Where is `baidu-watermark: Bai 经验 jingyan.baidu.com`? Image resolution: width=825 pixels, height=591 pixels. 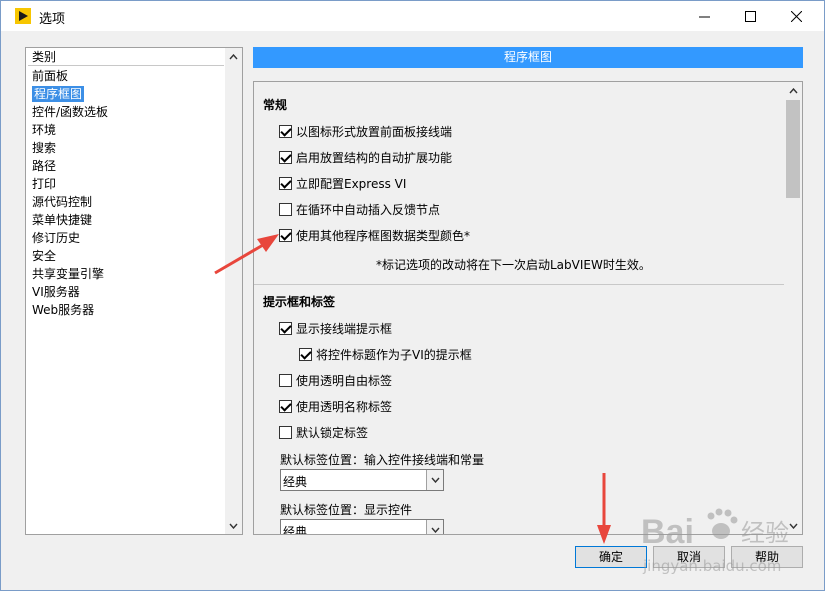 baidu-watermark: Bai 经验 jingyan.baidu.com is located at coordinates (715, 541).